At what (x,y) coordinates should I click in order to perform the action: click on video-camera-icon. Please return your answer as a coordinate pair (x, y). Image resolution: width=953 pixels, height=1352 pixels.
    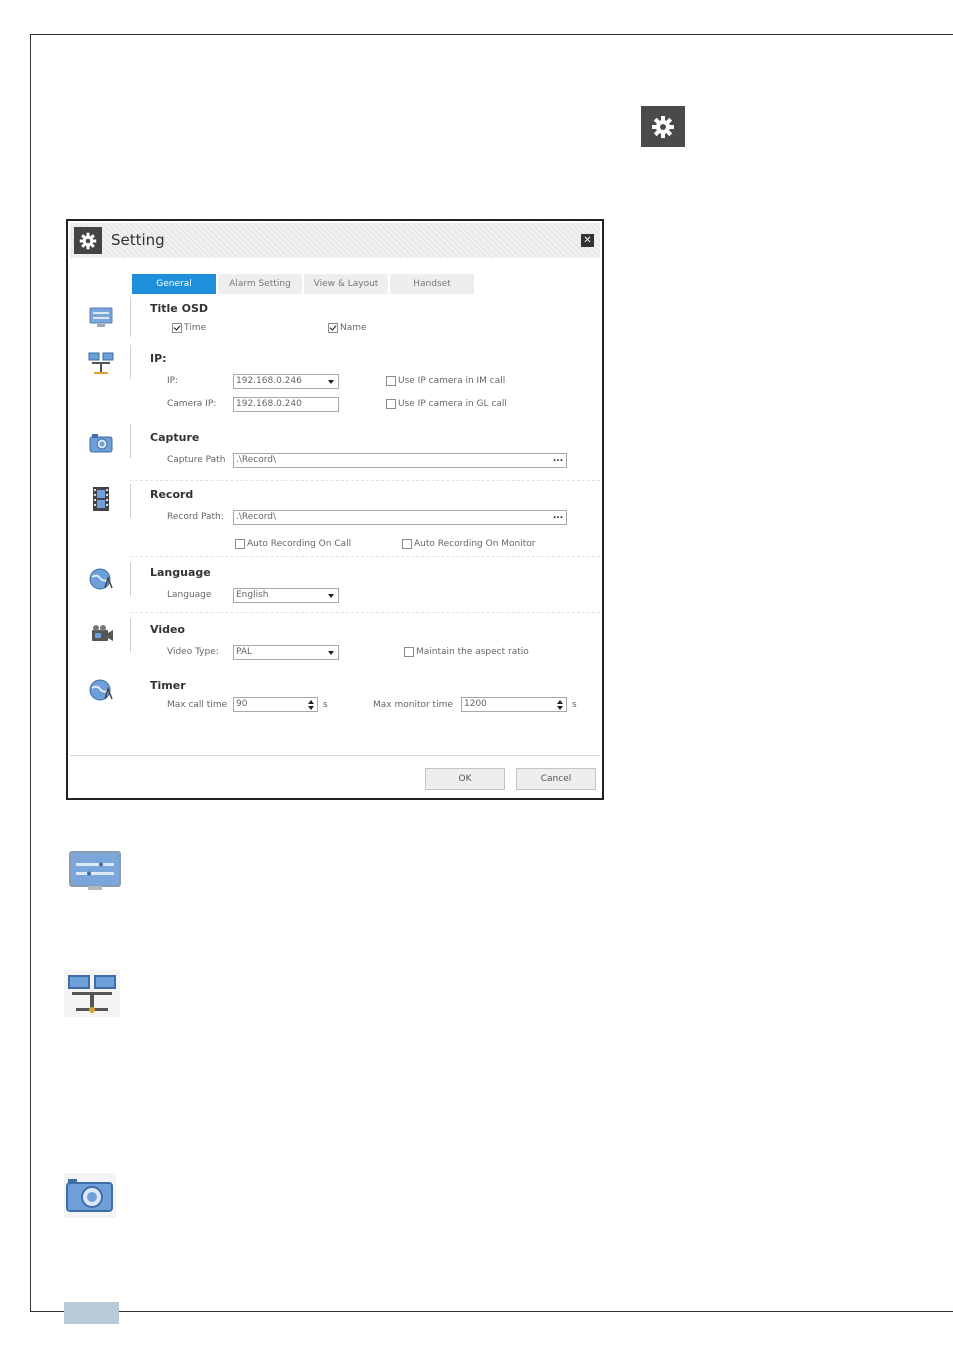
    Looking at the image, I should click on (102, 633).